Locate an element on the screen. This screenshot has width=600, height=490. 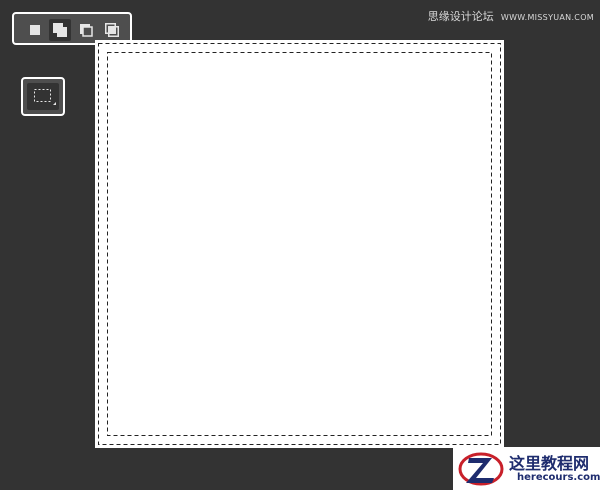
watermark-cn: 思缘设计论坛 is located at coordinates (460, 16).